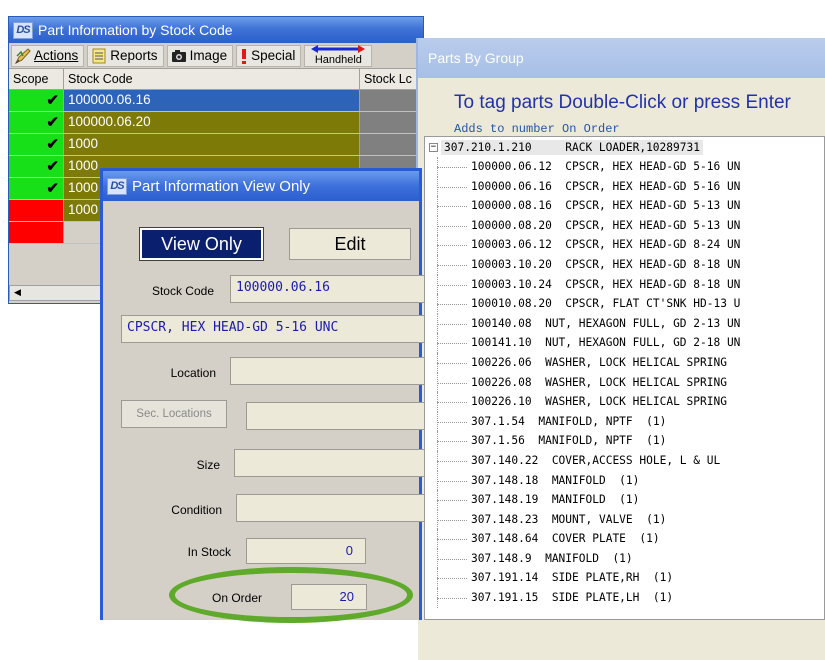  I want to click on location-label: Location, so click(193, 373).